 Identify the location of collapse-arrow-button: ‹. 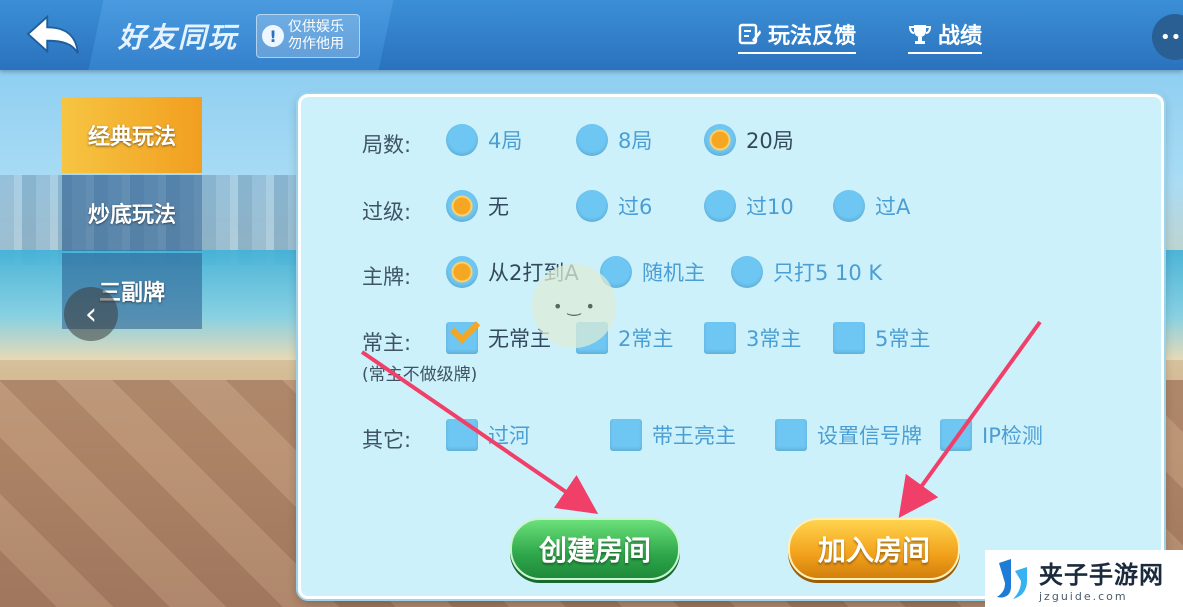
(91, 314).